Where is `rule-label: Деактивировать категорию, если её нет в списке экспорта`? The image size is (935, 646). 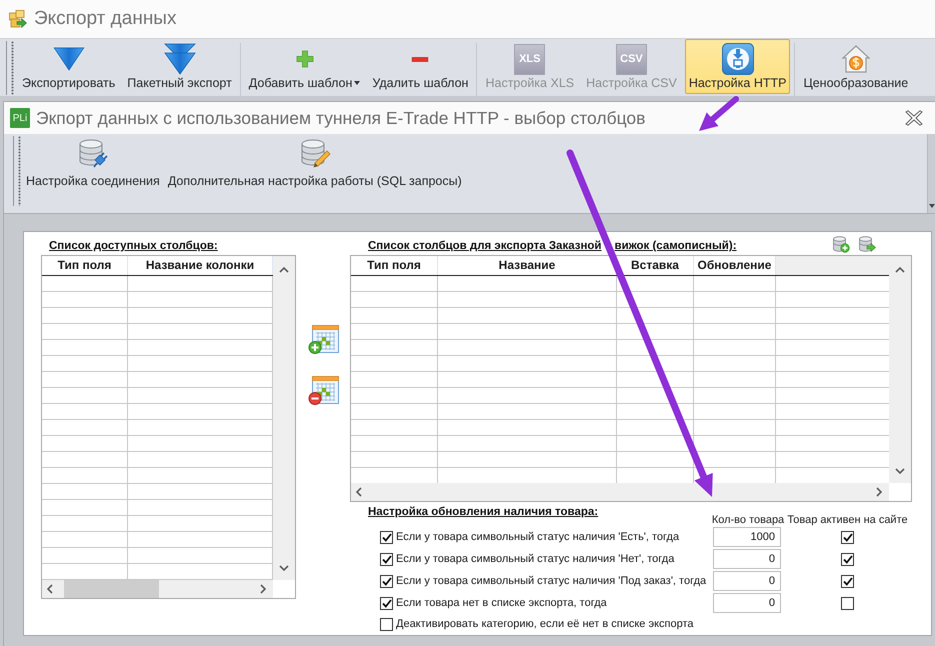 rule-label: Деактивировать категорию, если её нет в списке экспорта is located at coordinates (545, 624).